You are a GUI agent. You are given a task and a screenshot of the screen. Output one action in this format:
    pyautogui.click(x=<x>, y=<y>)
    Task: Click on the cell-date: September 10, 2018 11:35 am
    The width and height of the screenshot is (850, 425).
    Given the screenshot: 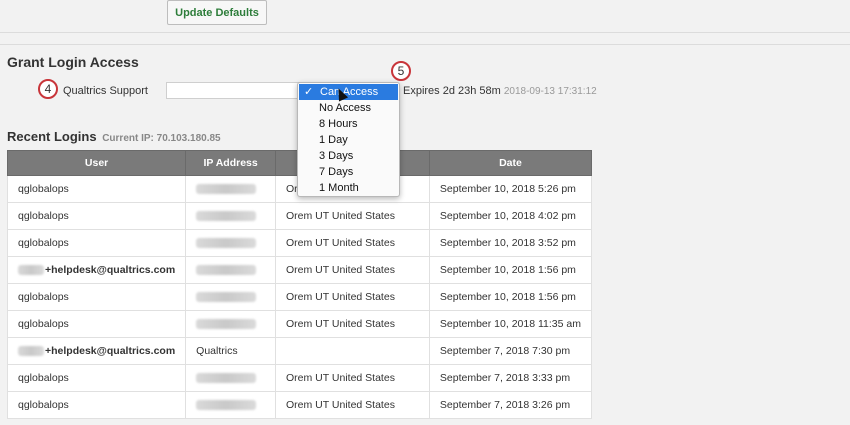 What is the action you would take?
    pyautogui.click(x=510, y=324)
    